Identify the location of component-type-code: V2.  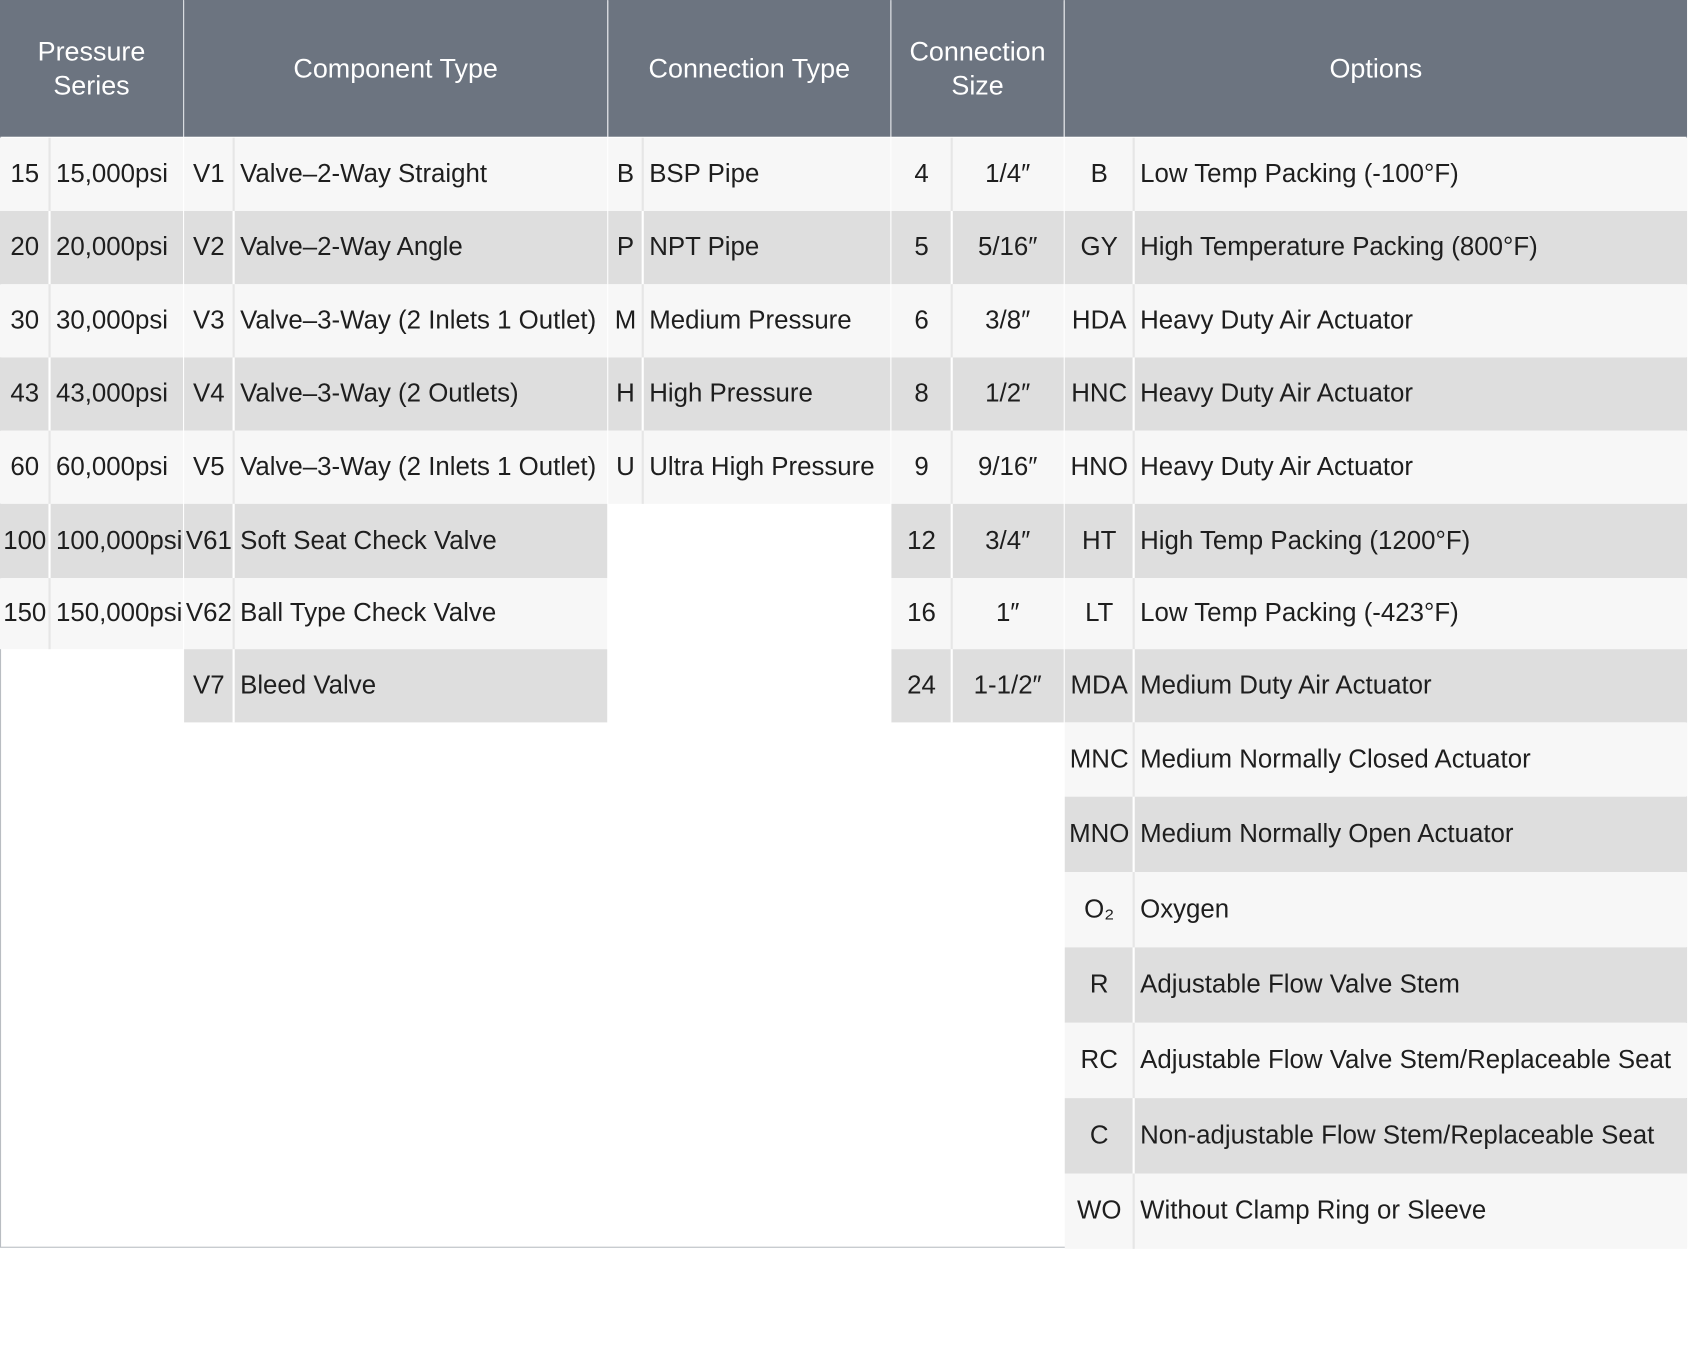
(209, 247).